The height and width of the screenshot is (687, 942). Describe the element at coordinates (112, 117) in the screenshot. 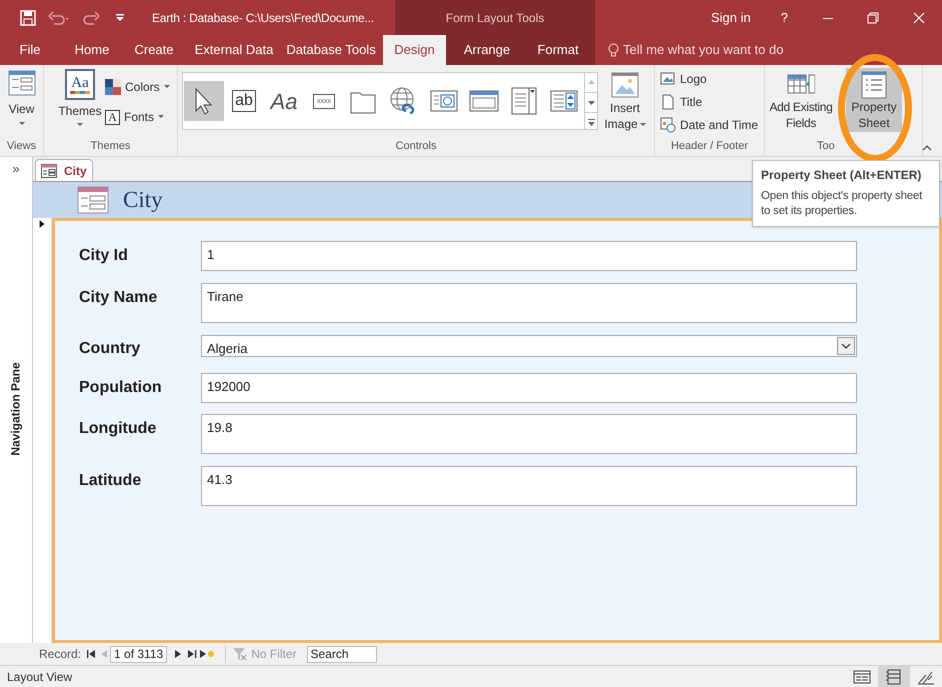

I see `fonts-icon: A` at that location.